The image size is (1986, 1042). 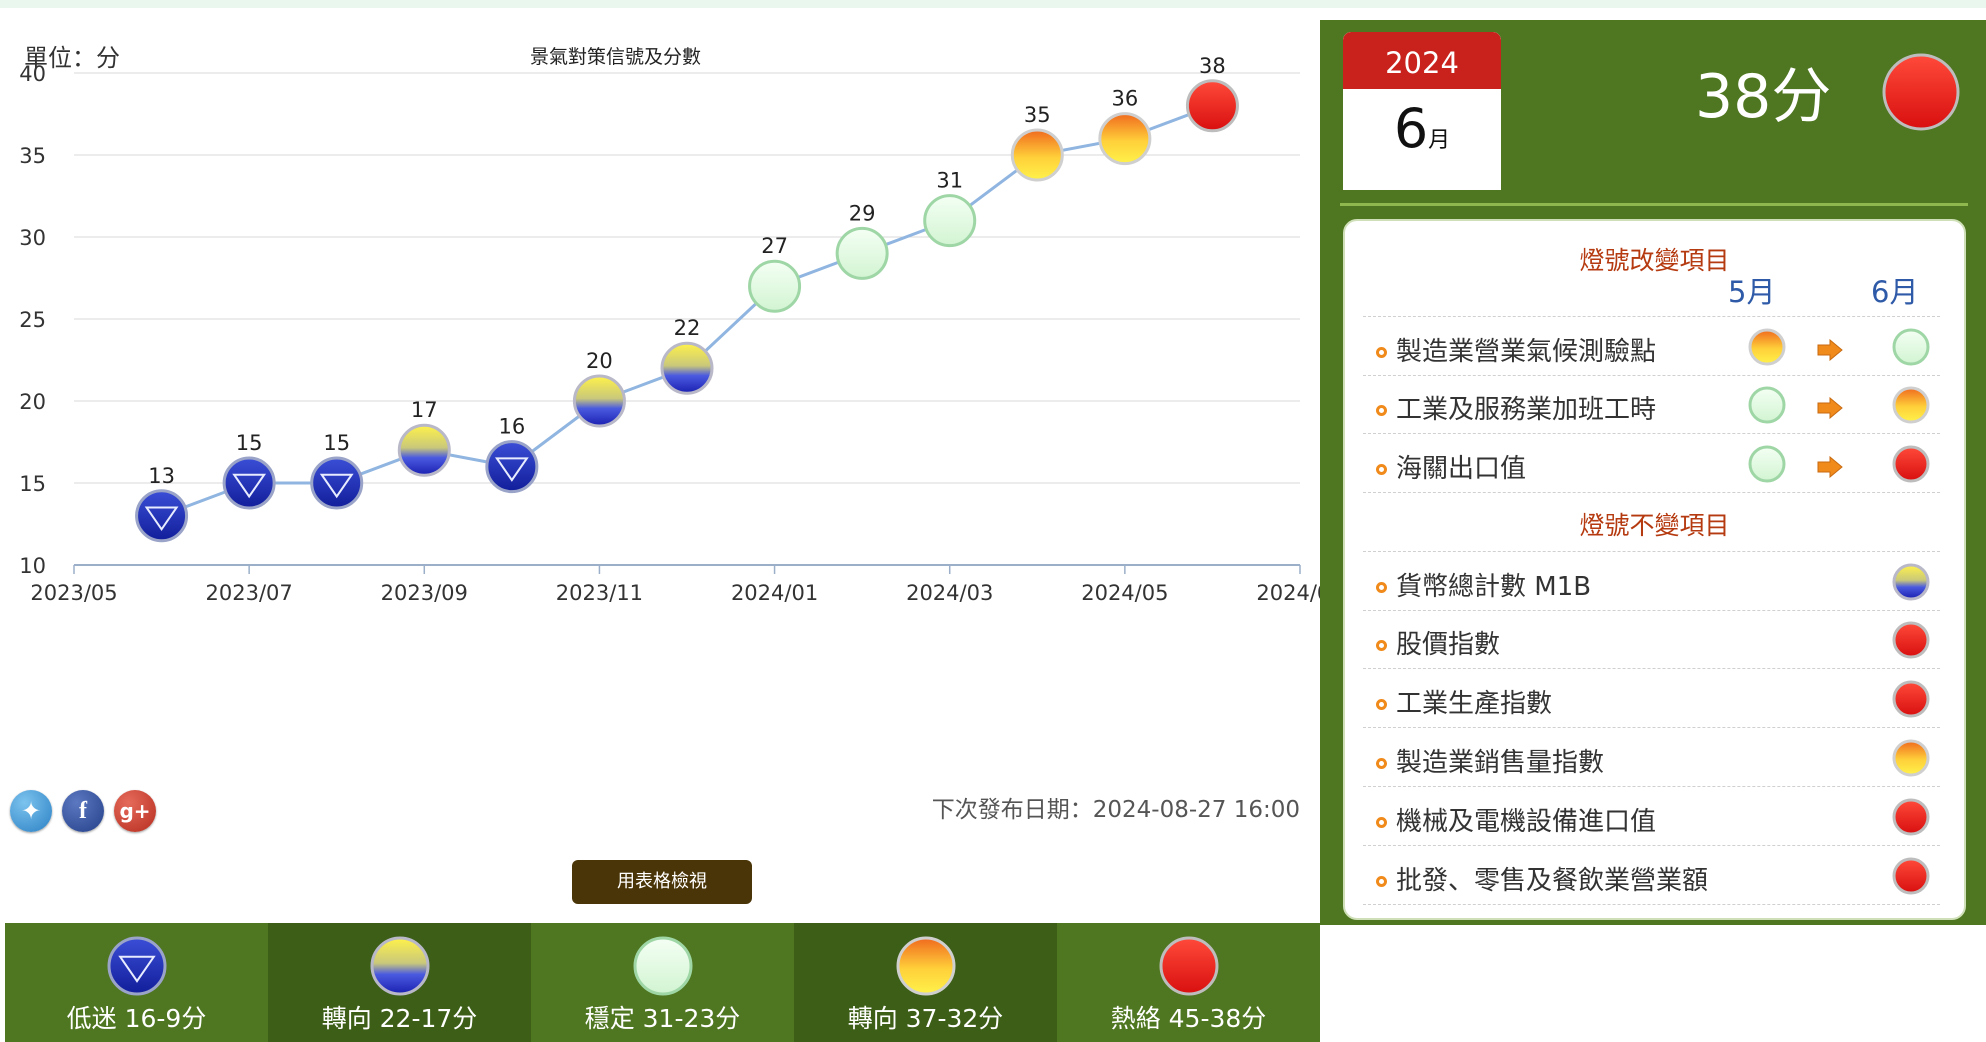 What do you see at coordinates (1461, 469) in the screenshot?
I see `indicator-name: 海關出口值` at bounding box center [1461, 469].